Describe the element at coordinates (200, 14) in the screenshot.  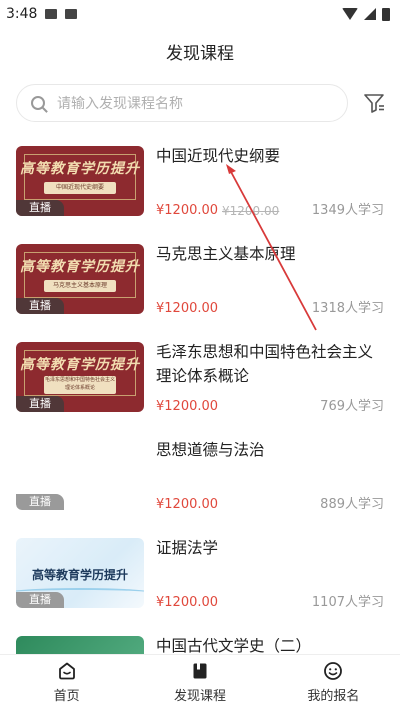
I see `status-bar: 3:48` at that location.